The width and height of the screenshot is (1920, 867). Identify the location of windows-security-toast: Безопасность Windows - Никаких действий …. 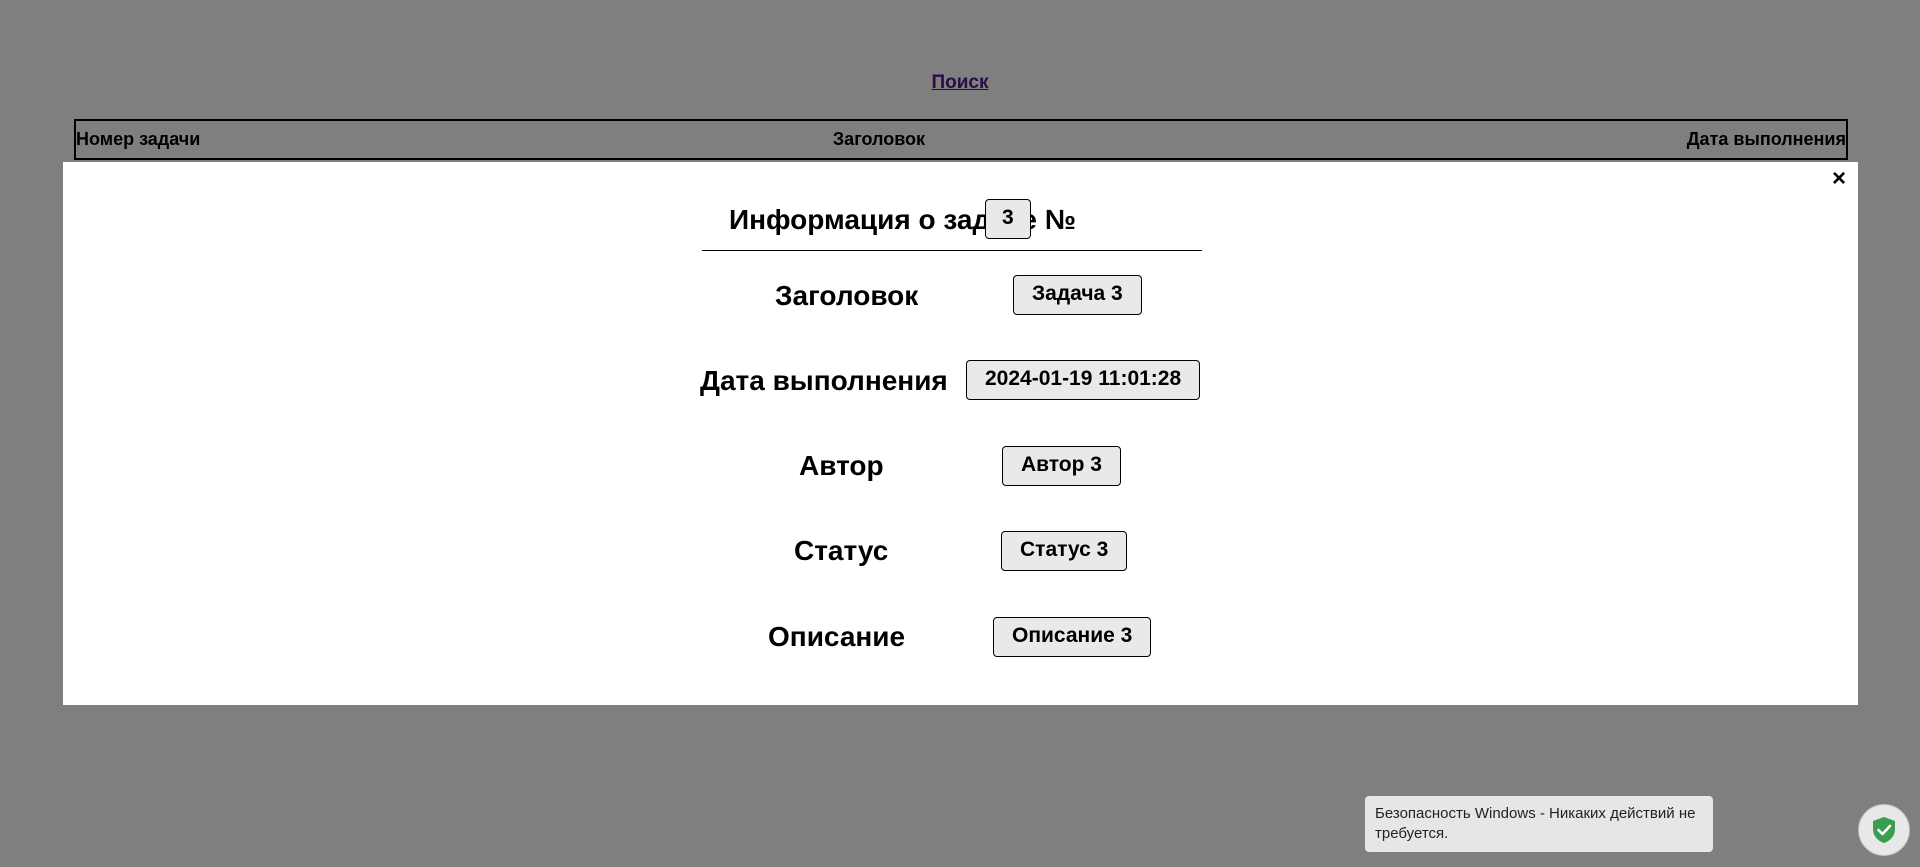
(1539, 824).